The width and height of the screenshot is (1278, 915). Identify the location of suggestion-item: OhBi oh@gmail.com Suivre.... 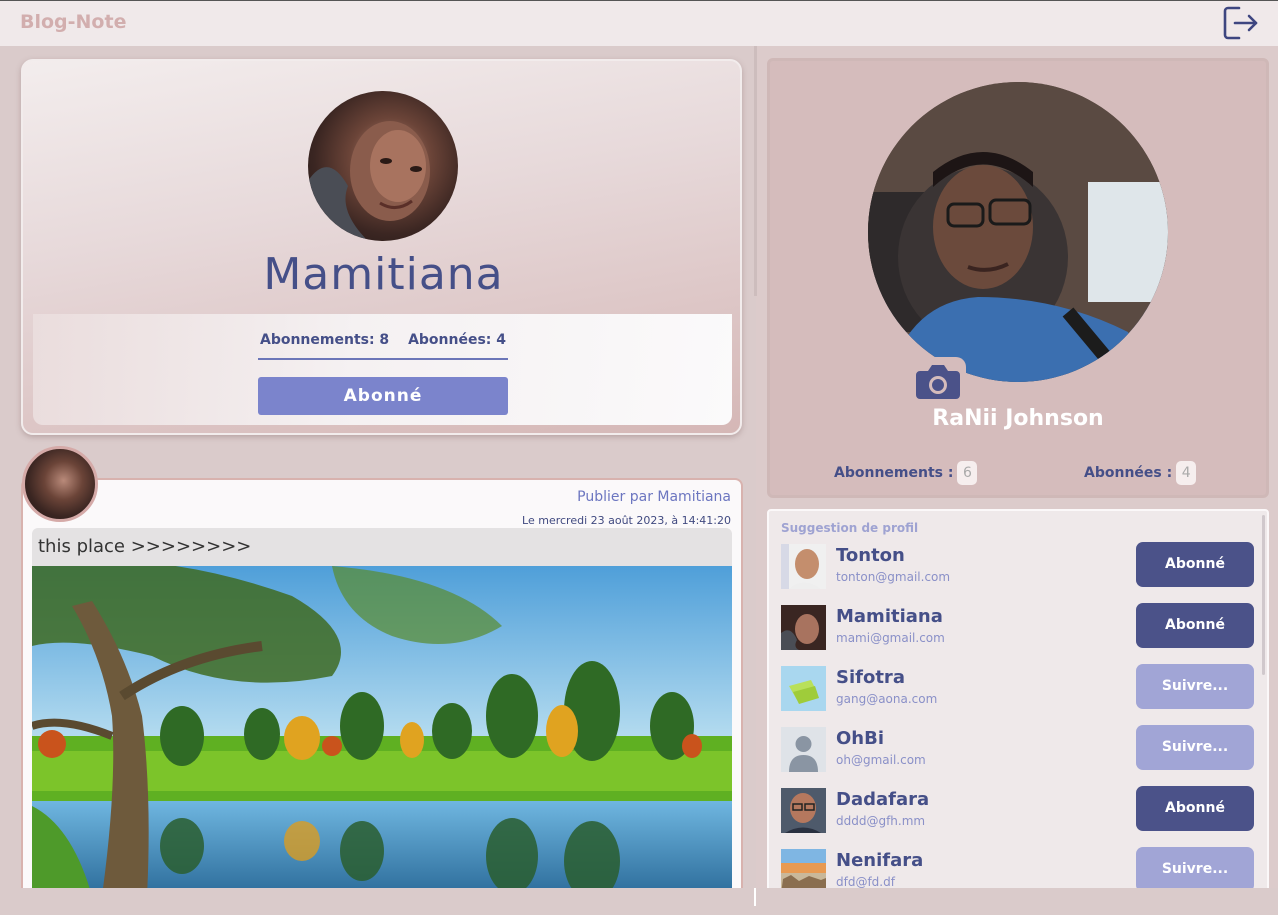
(1018, 750).